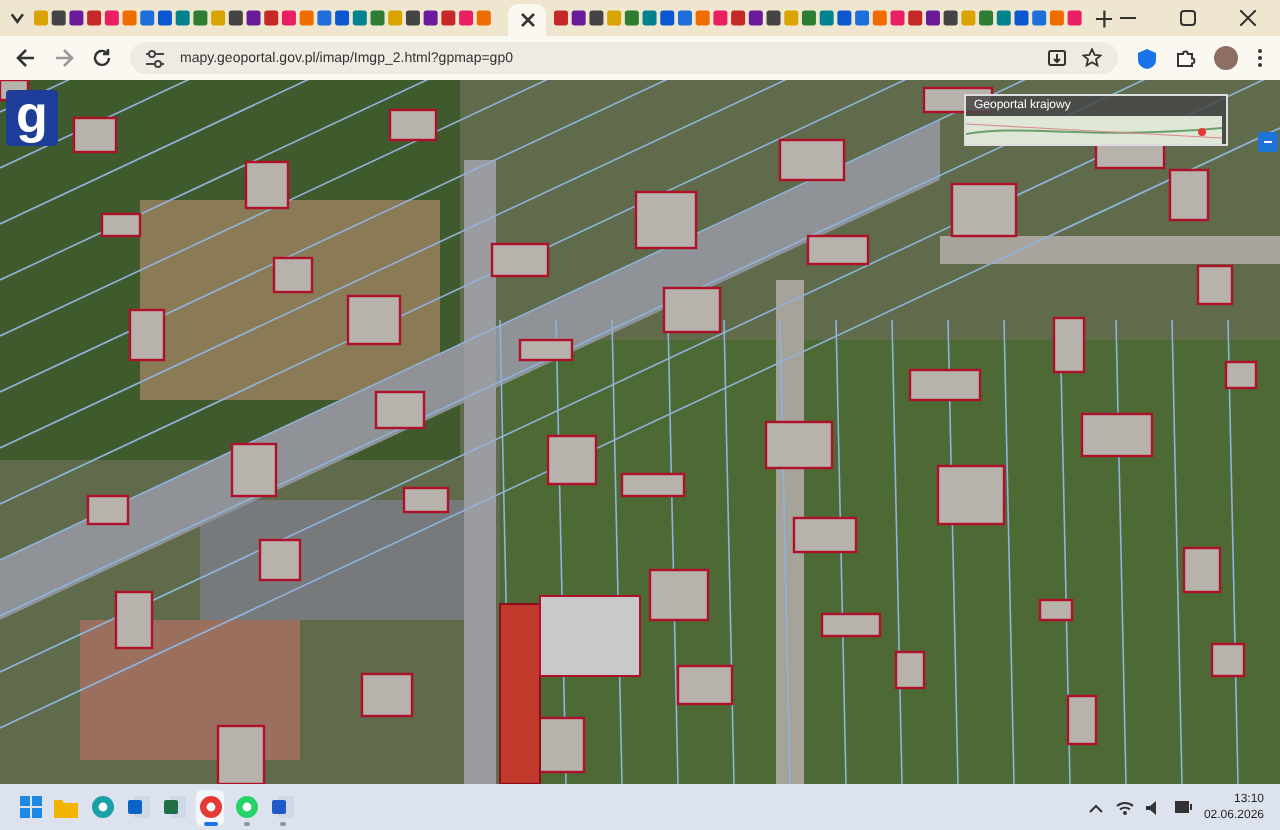 This screenshot has height=830, width=1280. I want to click on site-settings-icon, so click(155, 58).